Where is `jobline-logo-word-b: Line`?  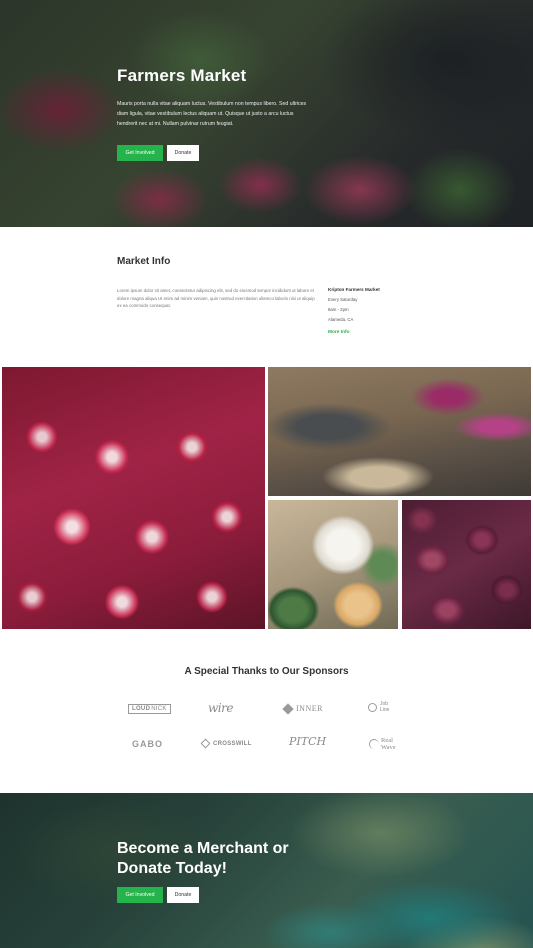
jobline-logo-word-b: Line is located at coordinates (385, 709).